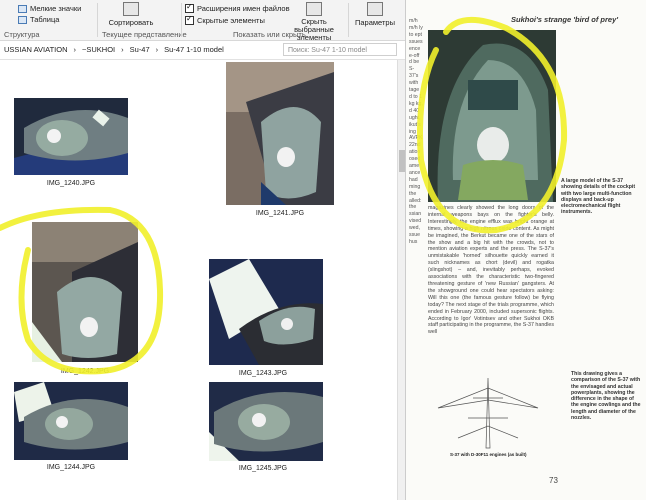  I want to click on sort-button: Сортировать, so click(131, 14).